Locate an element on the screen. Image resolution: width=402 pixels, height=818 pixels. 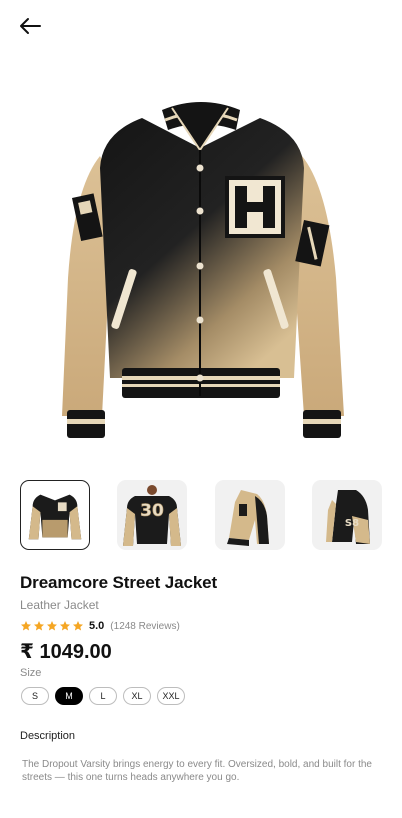
size-label: Size is located at coordinates (31, 673).